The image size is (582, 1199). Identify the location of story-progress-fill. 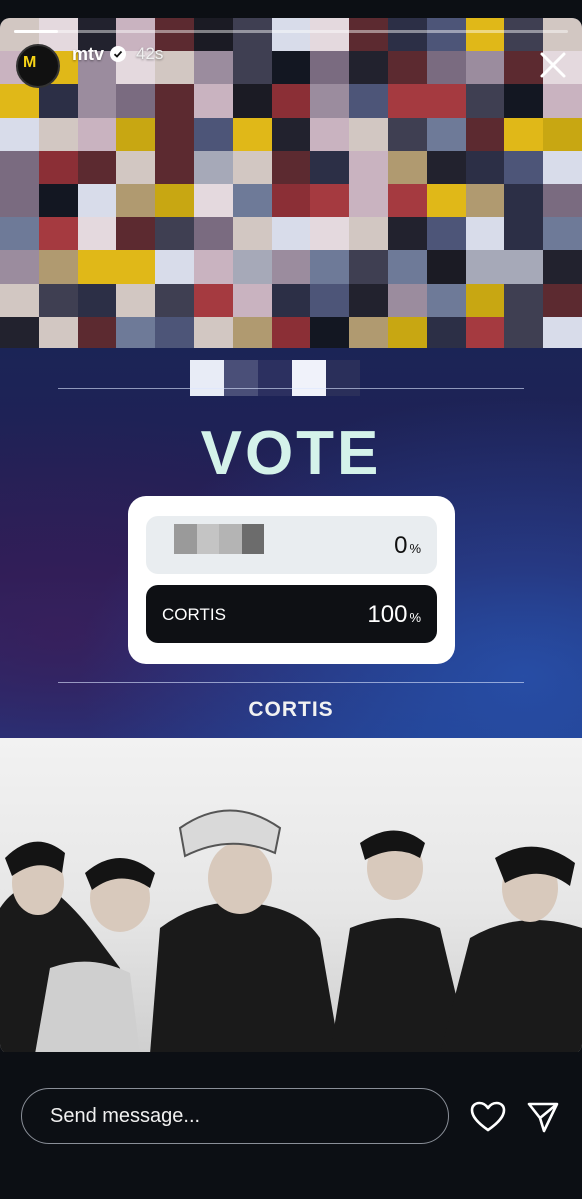
(36, 31).